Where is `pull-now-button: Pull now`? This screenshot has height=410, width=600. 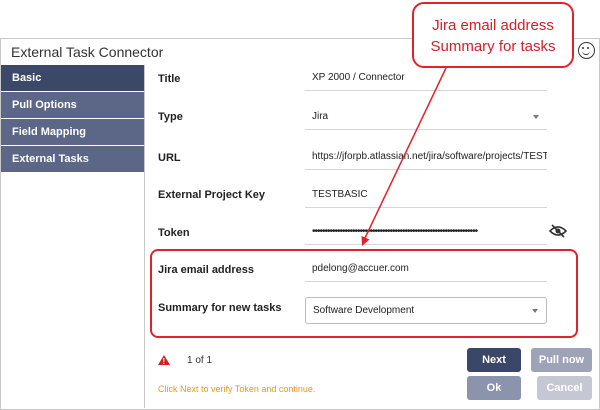
pull-now-button: Pull now is located at coordinates (561, 360).